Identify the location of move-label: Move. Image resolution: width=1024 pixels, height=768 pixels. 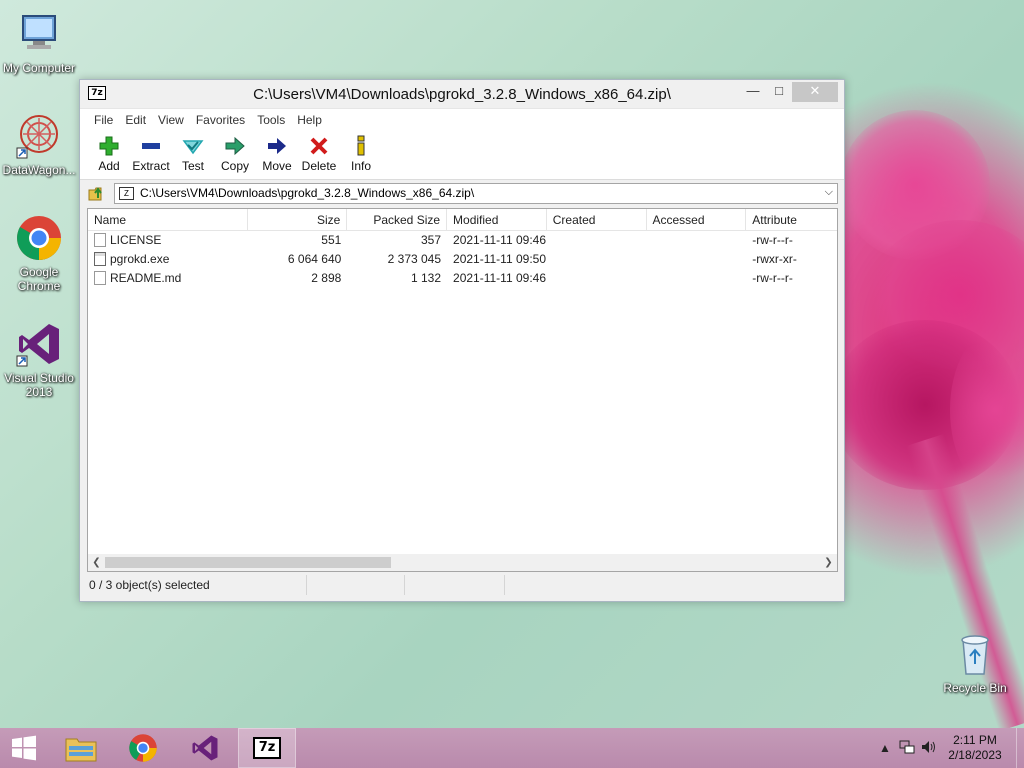
(277, 166).